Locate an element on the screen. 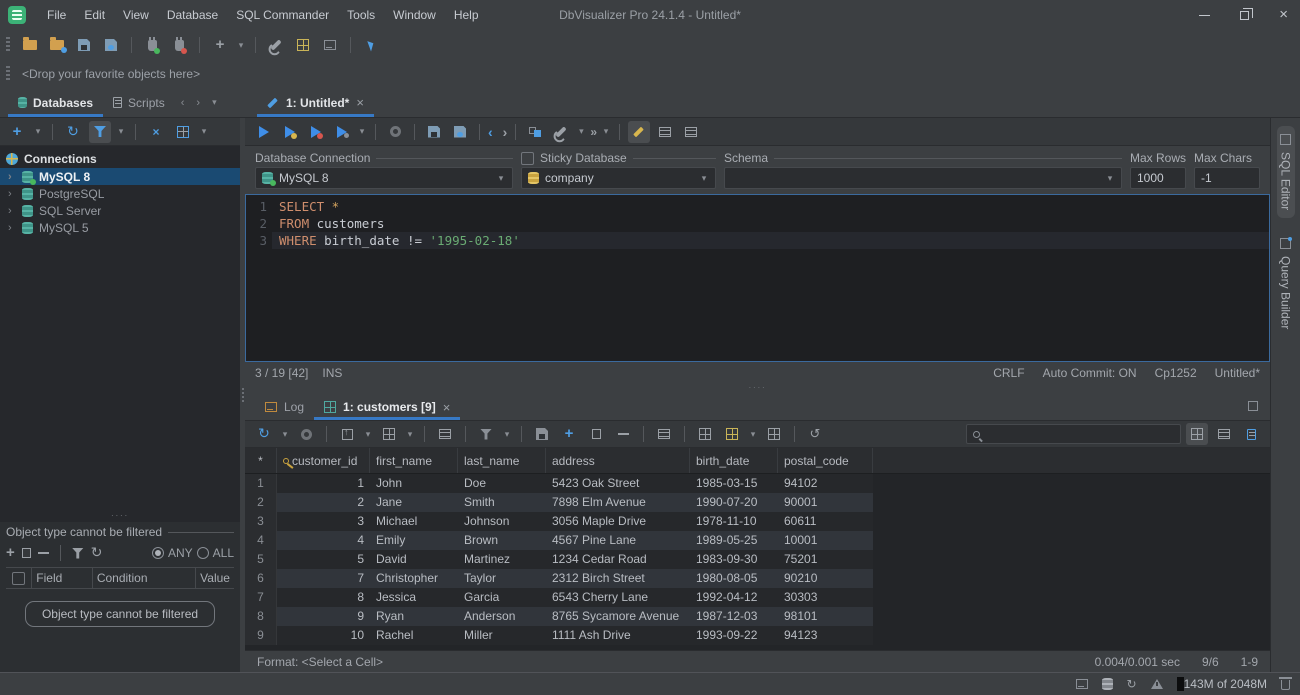  save-as-button is located at coordinates (111, 45).